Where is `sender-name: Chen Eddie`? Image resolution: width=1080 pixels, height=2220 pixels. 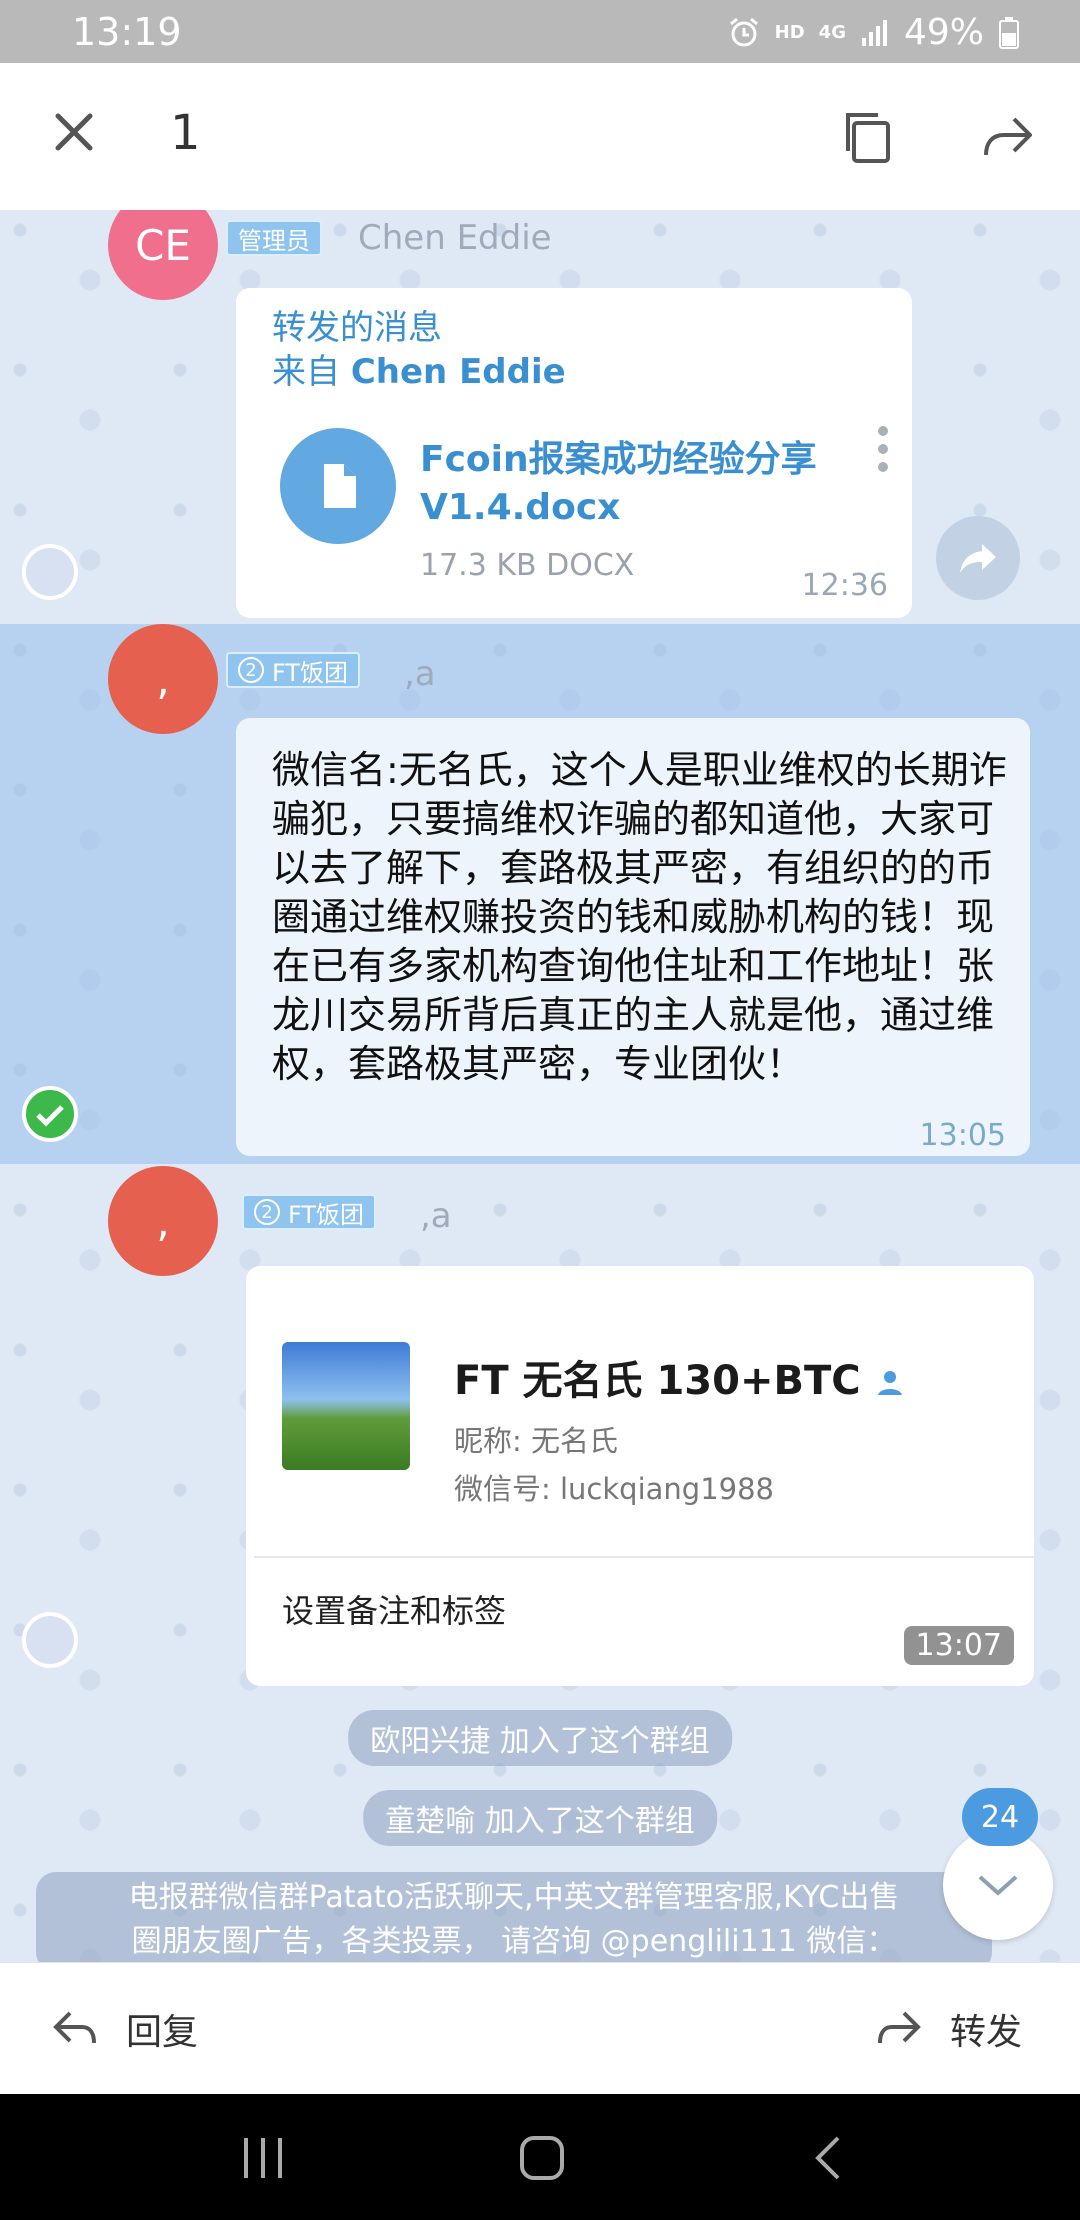 sender-name: Chen Eddie is located at coordinates (455, 238).